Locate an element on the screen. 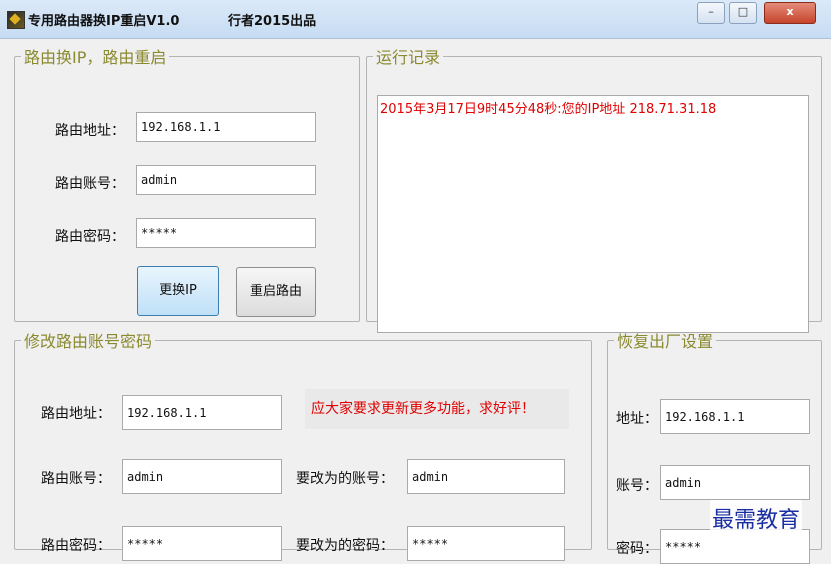 The width and height of the screenshot is (831, 564). router-restart-legend: 路由换IP，路由重启 is located at coordinates (95, 57).